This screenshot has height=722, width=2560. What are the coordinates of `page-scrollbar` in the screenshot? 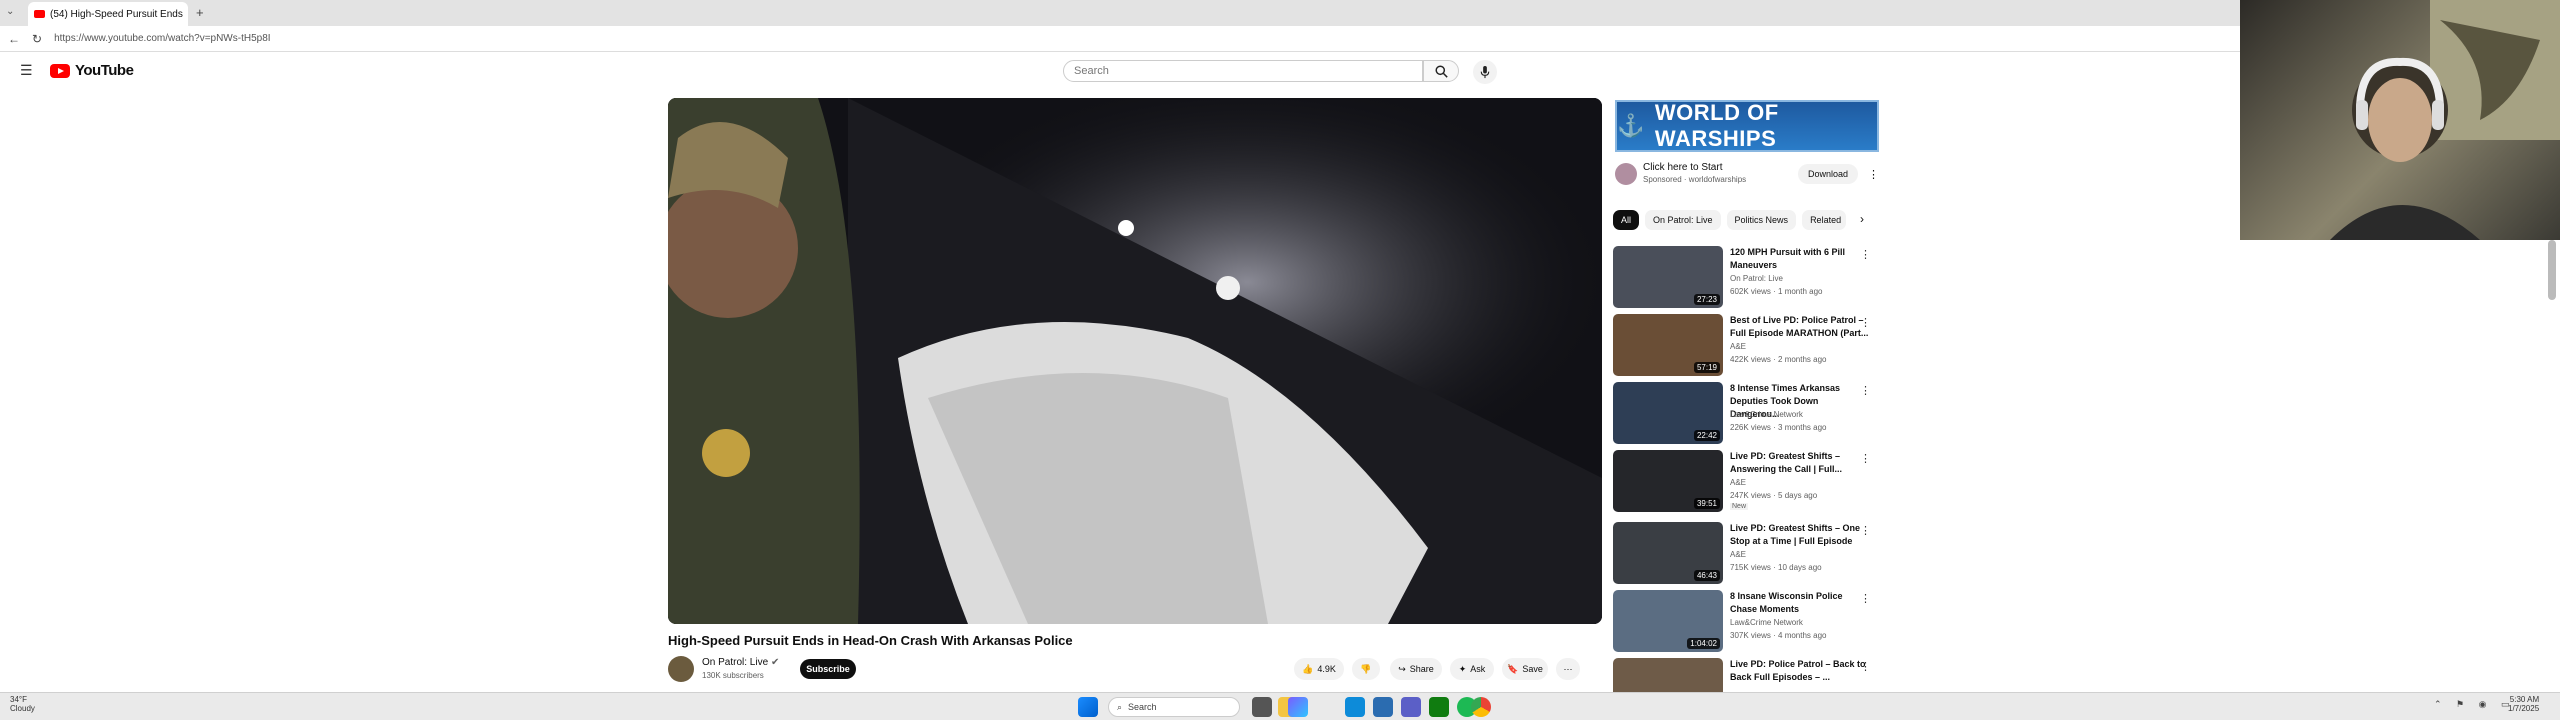 It's located at (2552, 270).